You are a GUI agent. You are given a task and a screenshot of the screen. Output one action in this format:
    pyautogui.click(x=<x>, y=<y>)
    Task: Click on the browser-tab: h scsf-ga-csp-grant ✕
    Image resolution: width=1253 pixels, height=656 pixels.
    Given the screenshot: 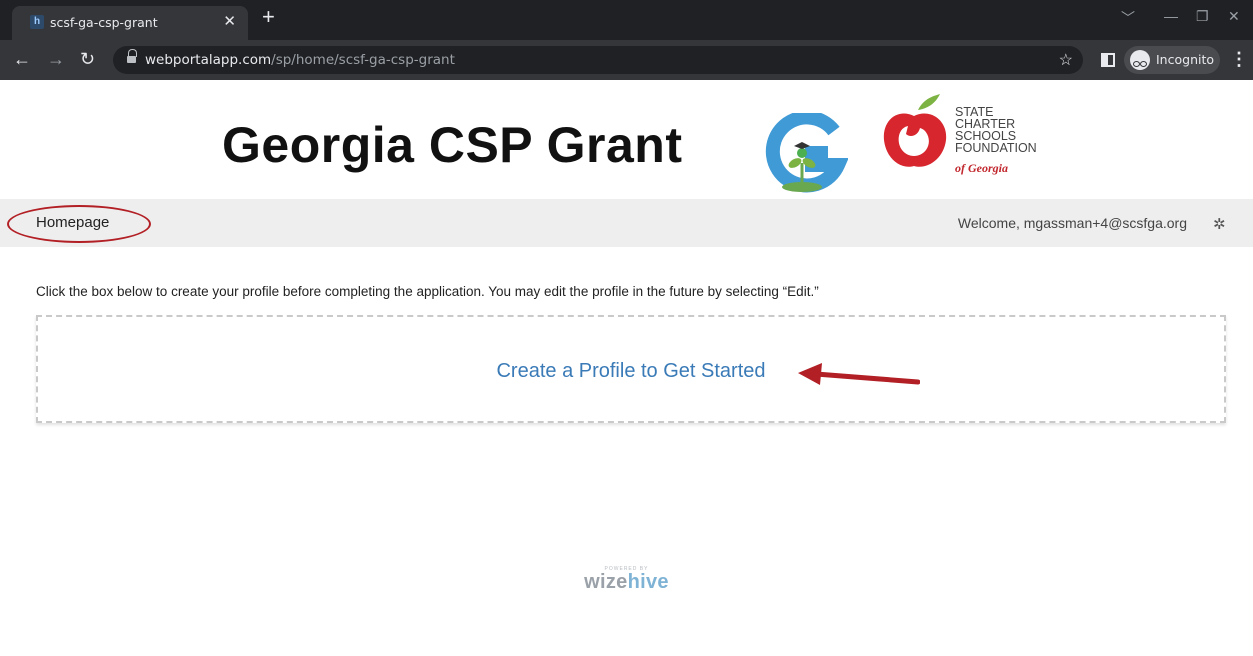 What is the action you would take?
    pyautogui.click(x=130, y=23)
    